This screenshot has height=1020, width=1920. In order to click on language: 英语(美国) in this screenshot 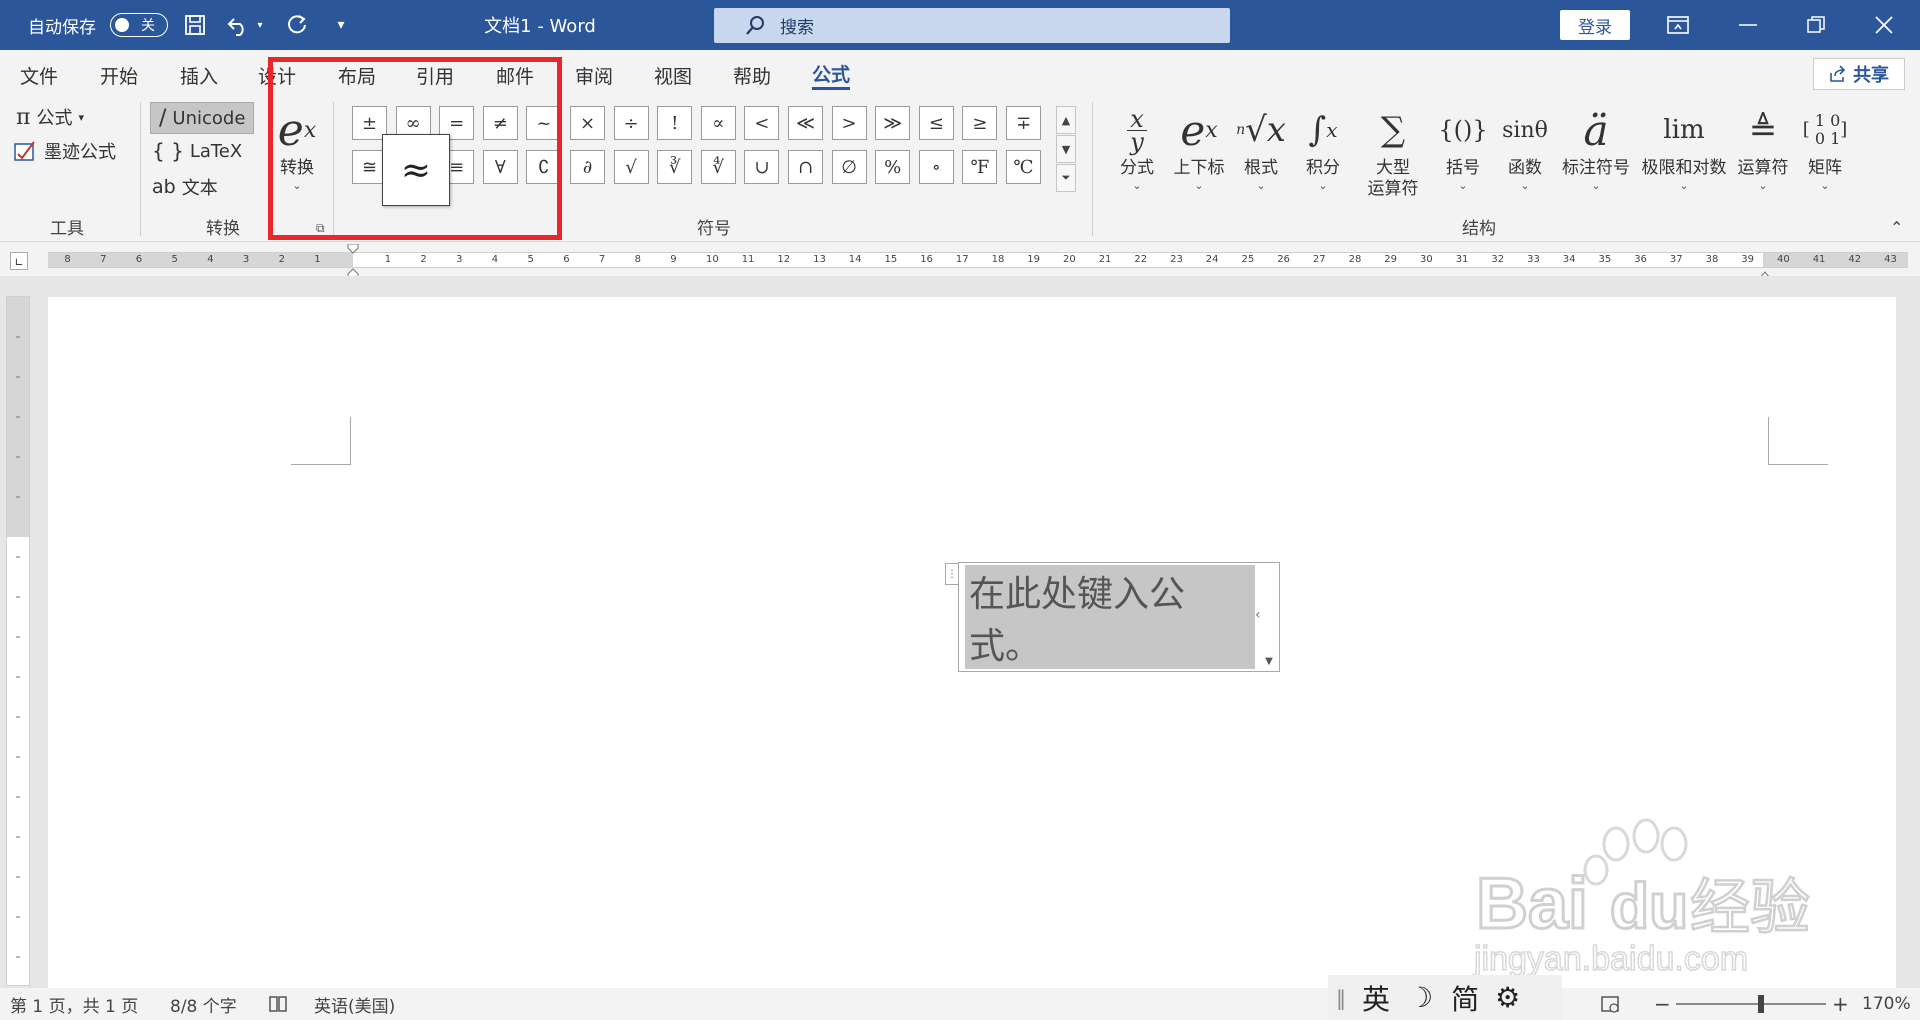, I will do `click(354, 1004)`.